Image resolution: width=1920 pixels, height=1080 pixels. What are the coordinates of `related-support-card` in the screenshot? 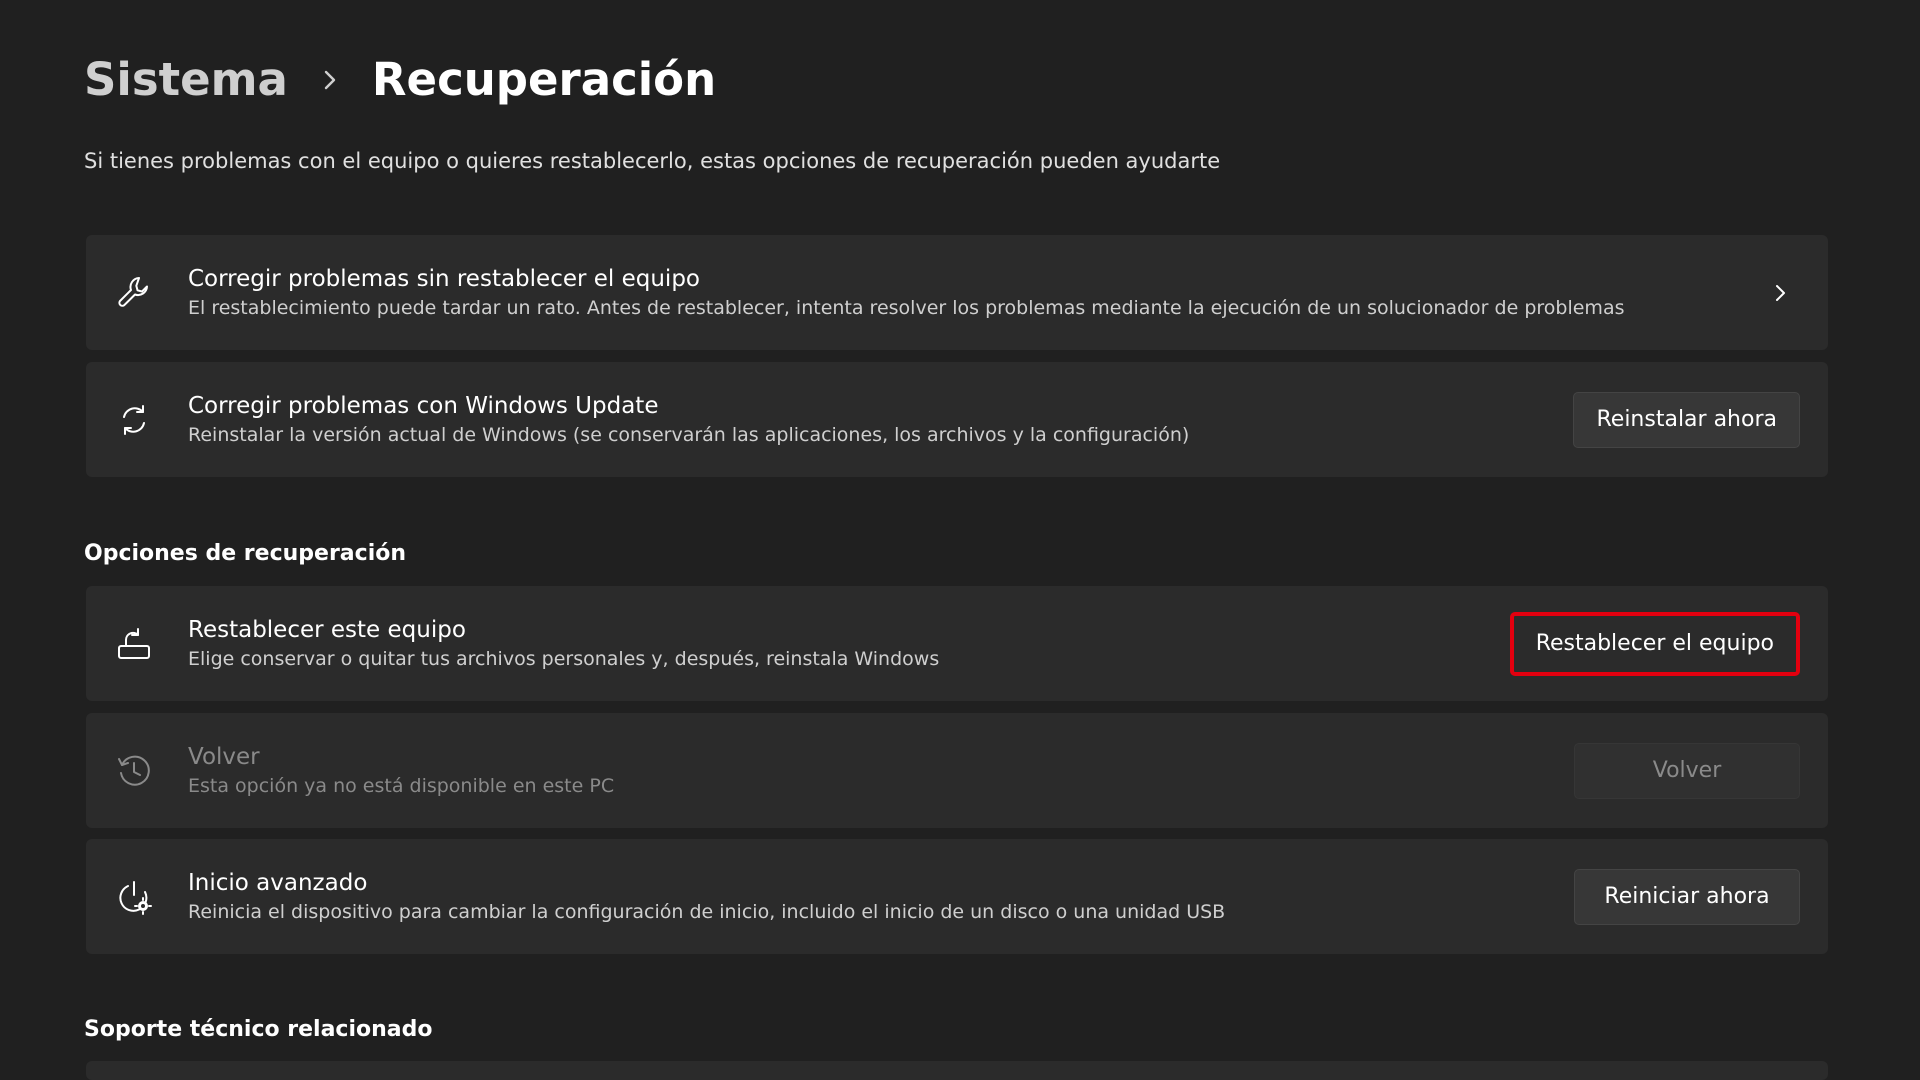 It's located at (957, 1070).